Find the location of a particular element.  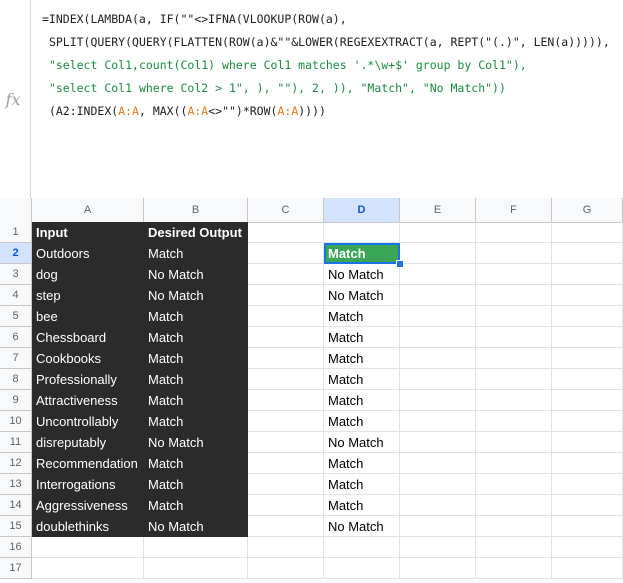

cell-f9 is located at coordinates (514, 400).